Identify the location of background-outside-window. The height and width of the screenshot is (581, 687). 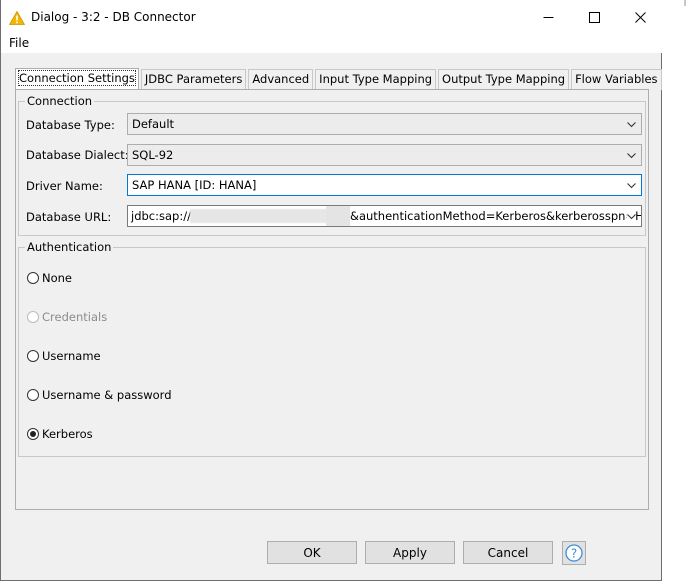
(674, 290).